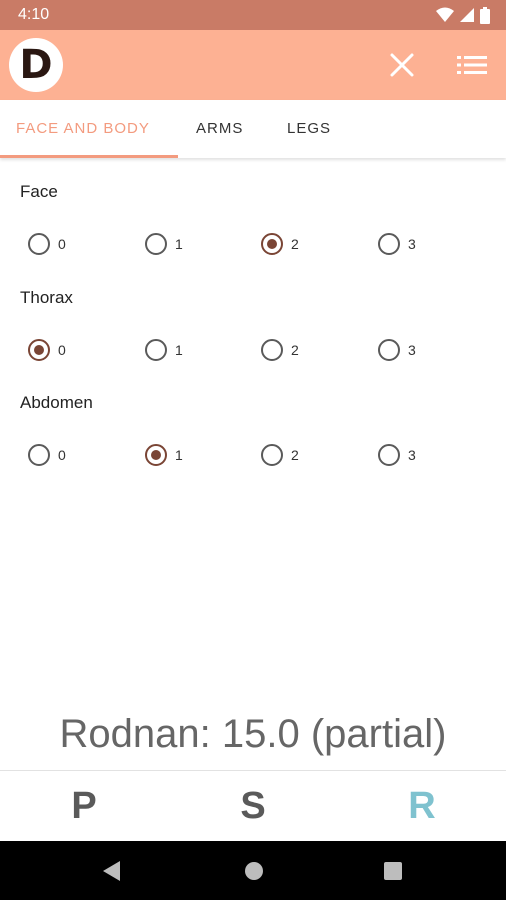  What do you see at coordinates (422, 806) in the screenshot?
I see `bottom-nav-r: R` at bounding box center [422, 806].